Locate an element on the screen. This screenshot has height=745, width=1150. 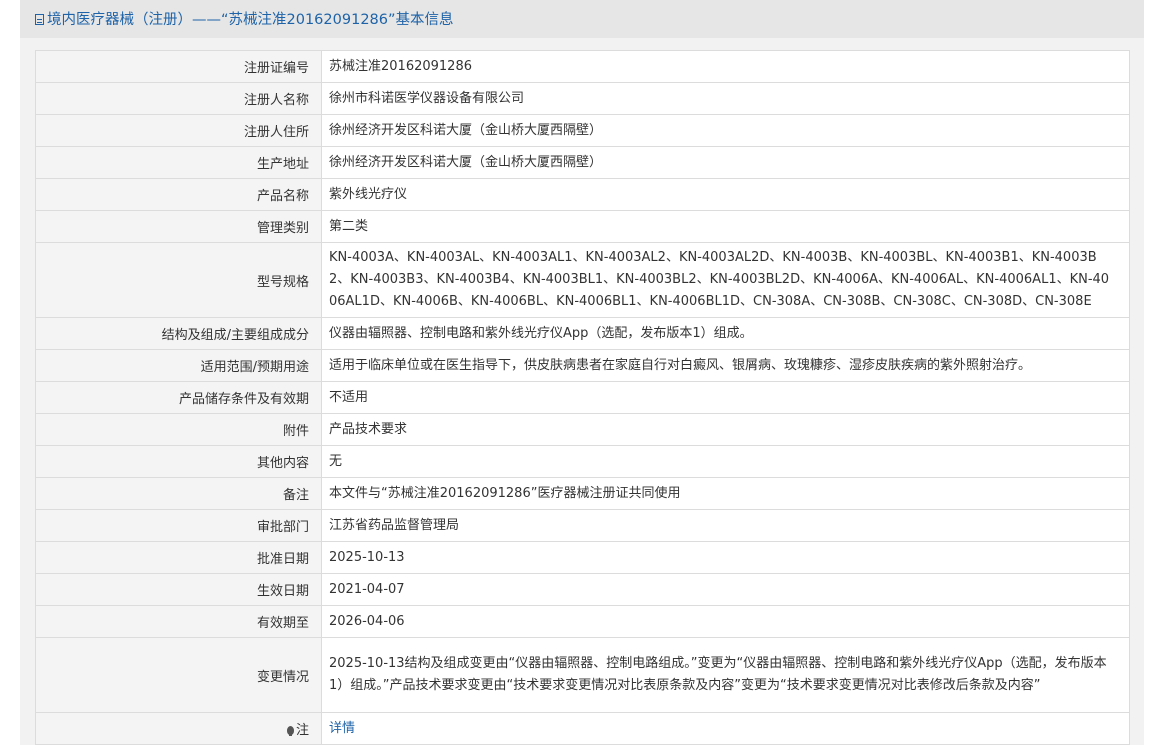
row-value: 2021-04-07 is located at coordinates (725, 589).